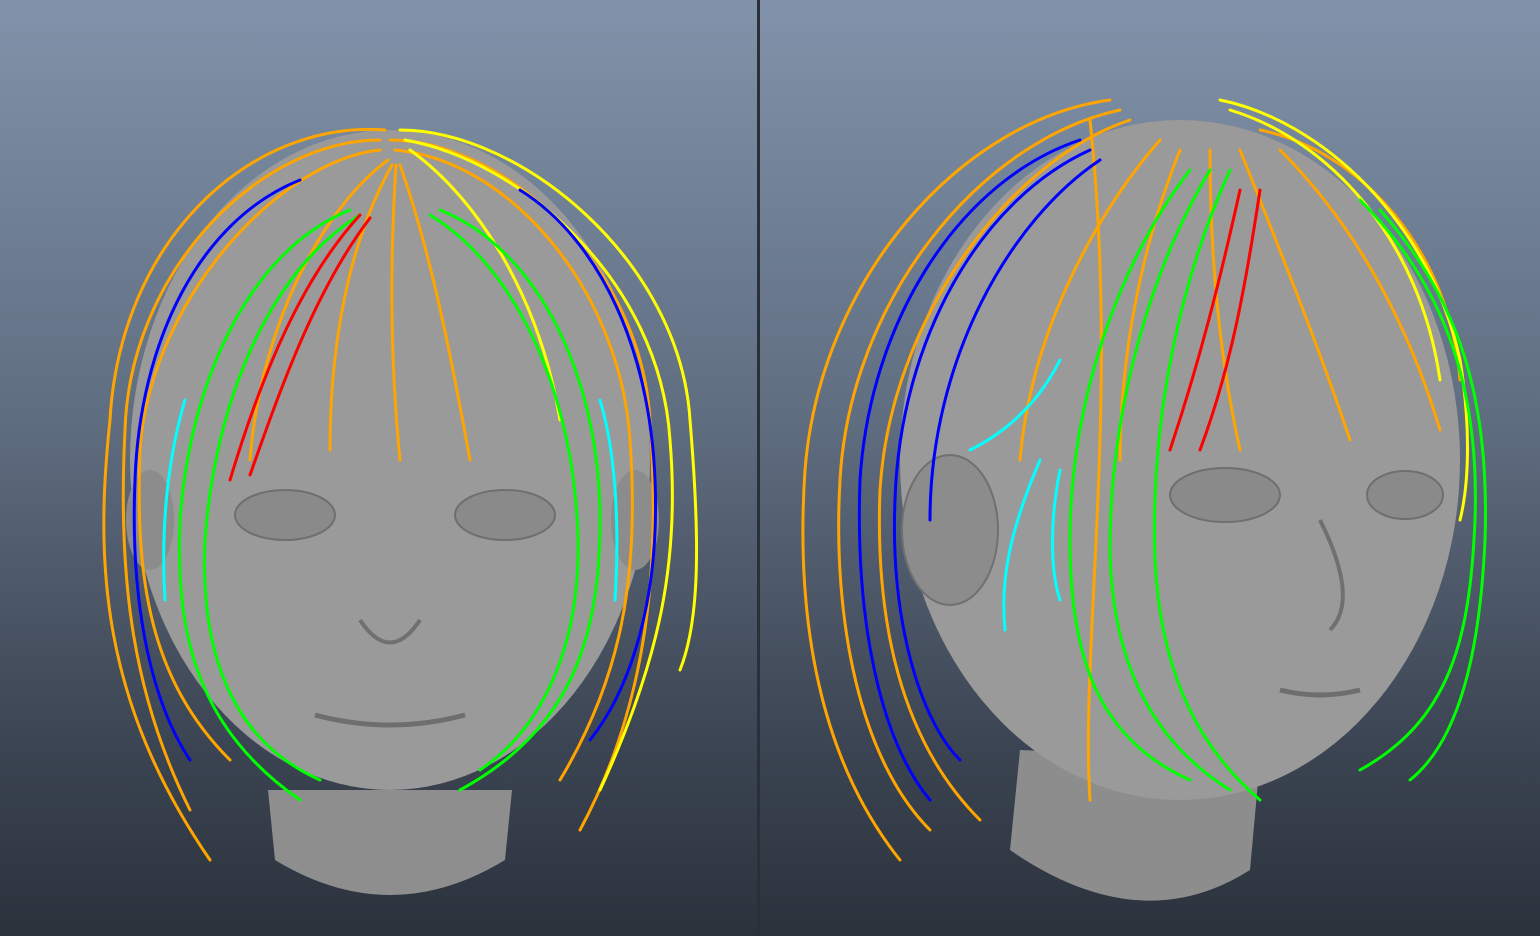 The image size is (1540, 936). Describe the element at coordinates (950, 530) in the screenshot. I see `ear` at that location.